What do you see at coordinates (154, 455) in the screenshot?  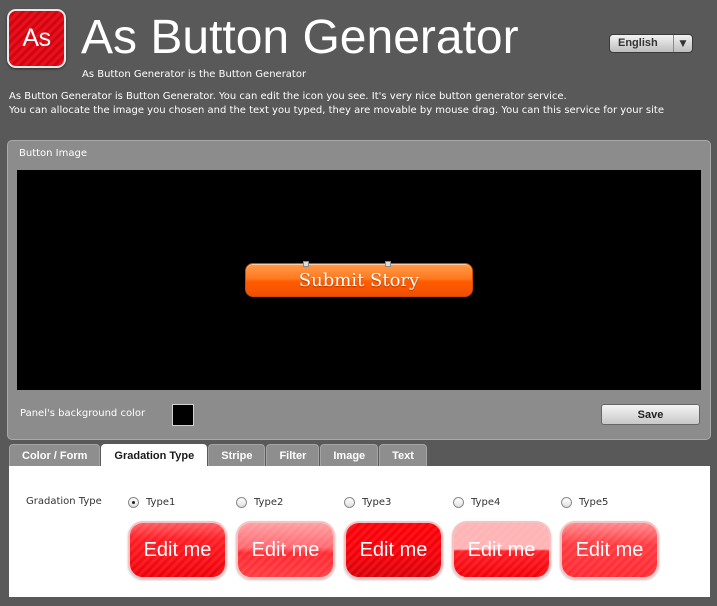 I see `tab-gradation-type: Gradation Type` at bounding box center [154, 455].